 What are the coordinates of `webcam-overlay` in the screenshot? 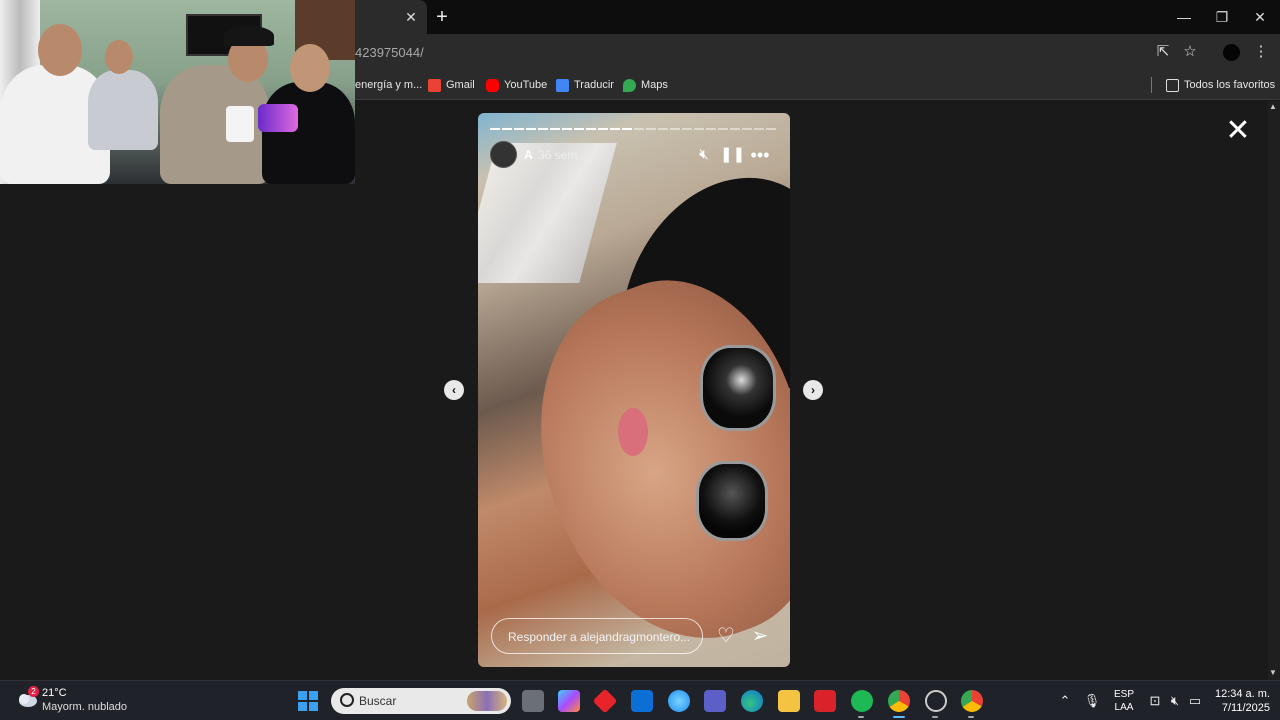 It's located at (177, 92).